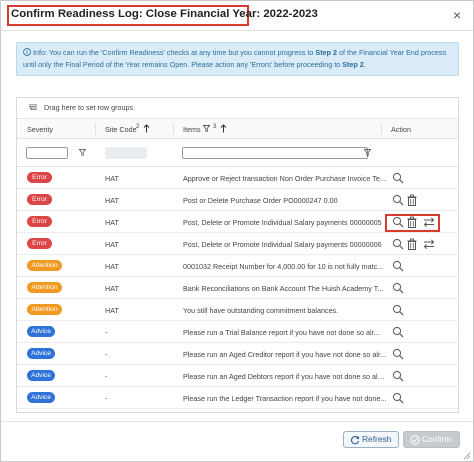 The image size is (474, 462). What do you see at coordinates (192, 129) in the screenshot?
I see `column-header-items: Items` at bounding box center [192, 129].